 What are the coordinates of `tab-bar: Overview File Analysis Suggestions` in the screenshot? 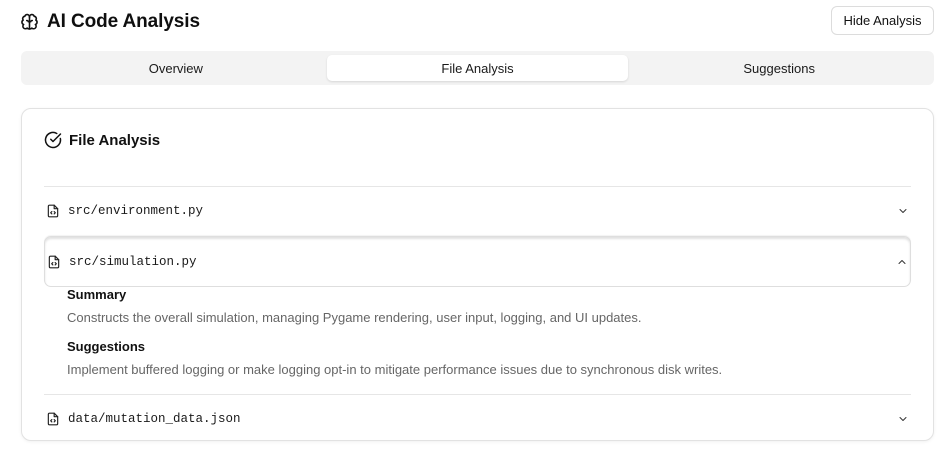 It's located at (477, 68).